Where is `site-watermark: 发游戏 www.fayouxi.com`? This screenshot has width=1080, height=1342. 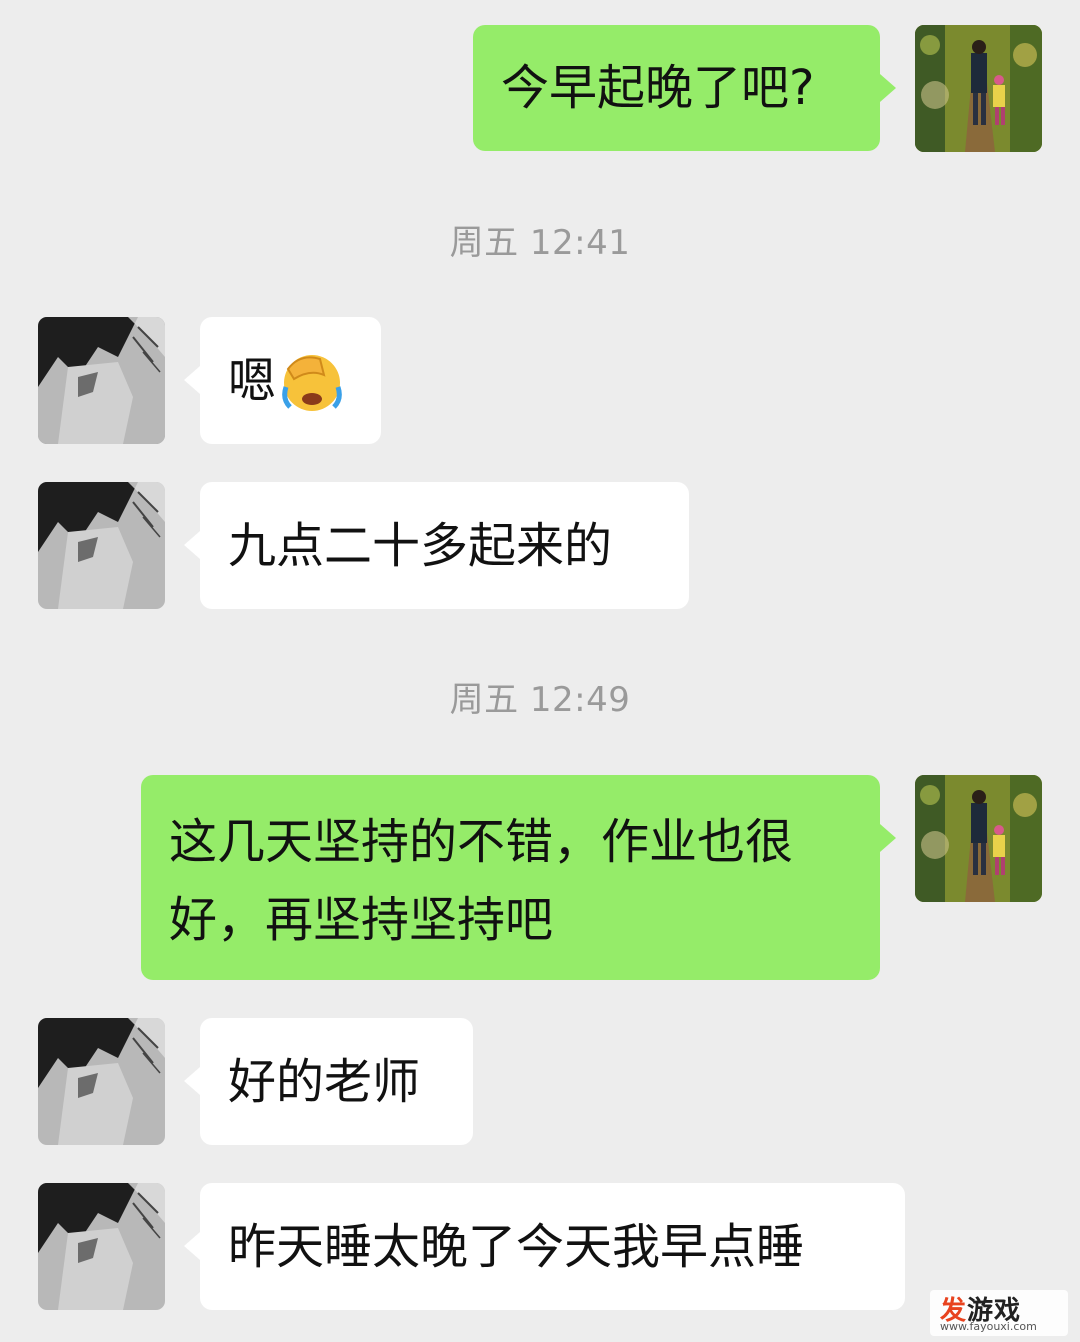 site-watermark: 发游戏 www.fayouxi.com is located at coordinates (999, 1313).